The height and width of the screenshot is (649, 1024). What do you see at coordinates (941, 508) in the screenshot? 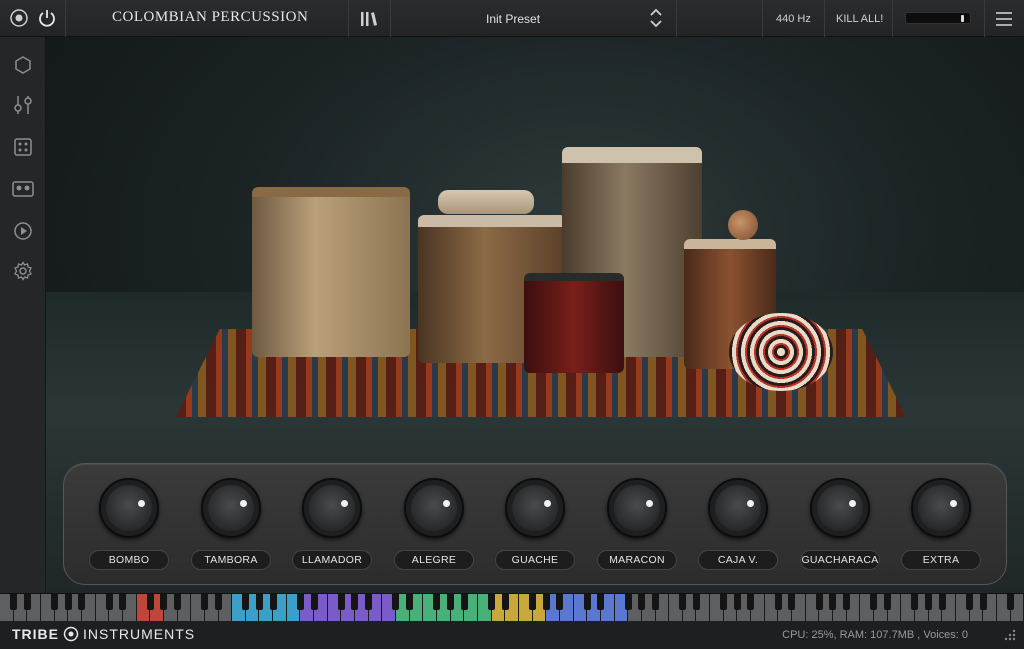
I see `extra-knob` at bounding box center [941, 508].